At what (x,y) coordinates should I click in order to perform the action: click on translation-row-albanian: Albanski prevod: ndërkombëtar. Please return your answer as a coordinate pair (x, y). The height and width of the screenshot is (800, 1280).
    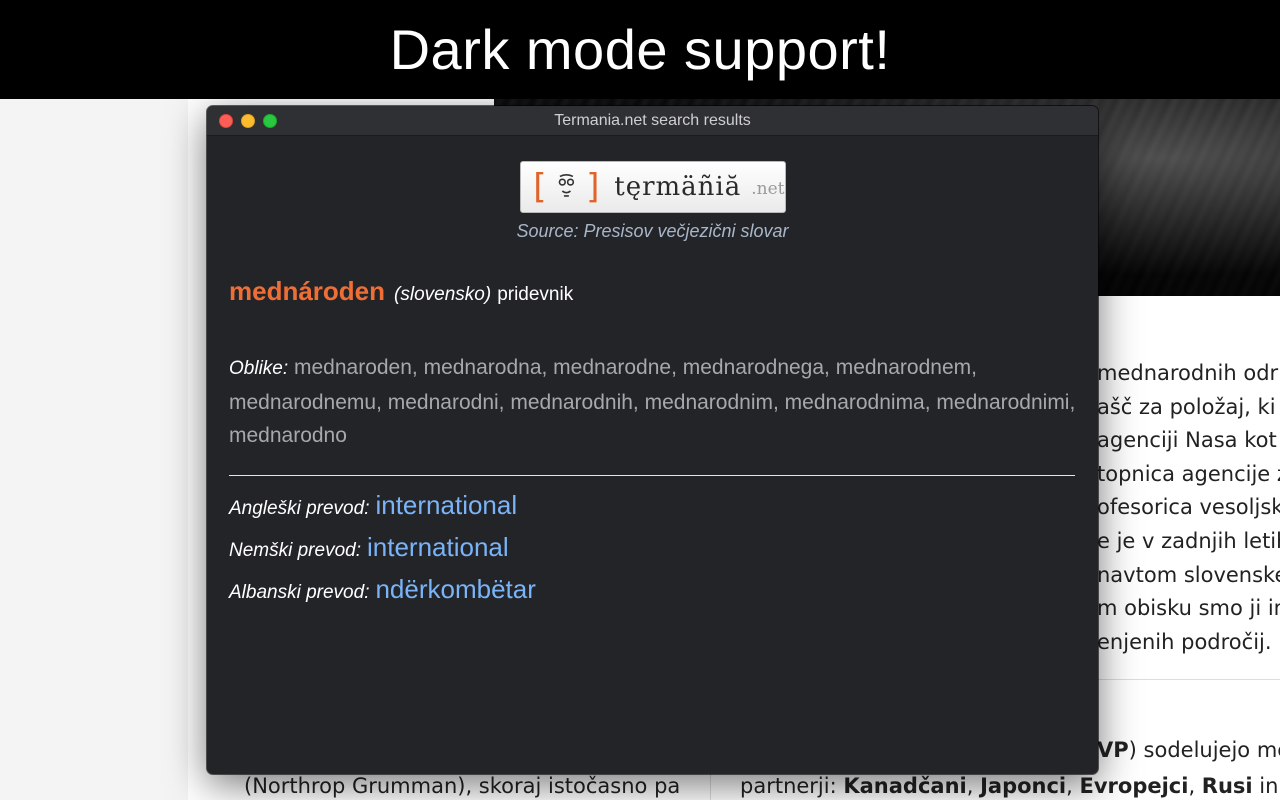
    Looking at the image, I should click on (652, 595).